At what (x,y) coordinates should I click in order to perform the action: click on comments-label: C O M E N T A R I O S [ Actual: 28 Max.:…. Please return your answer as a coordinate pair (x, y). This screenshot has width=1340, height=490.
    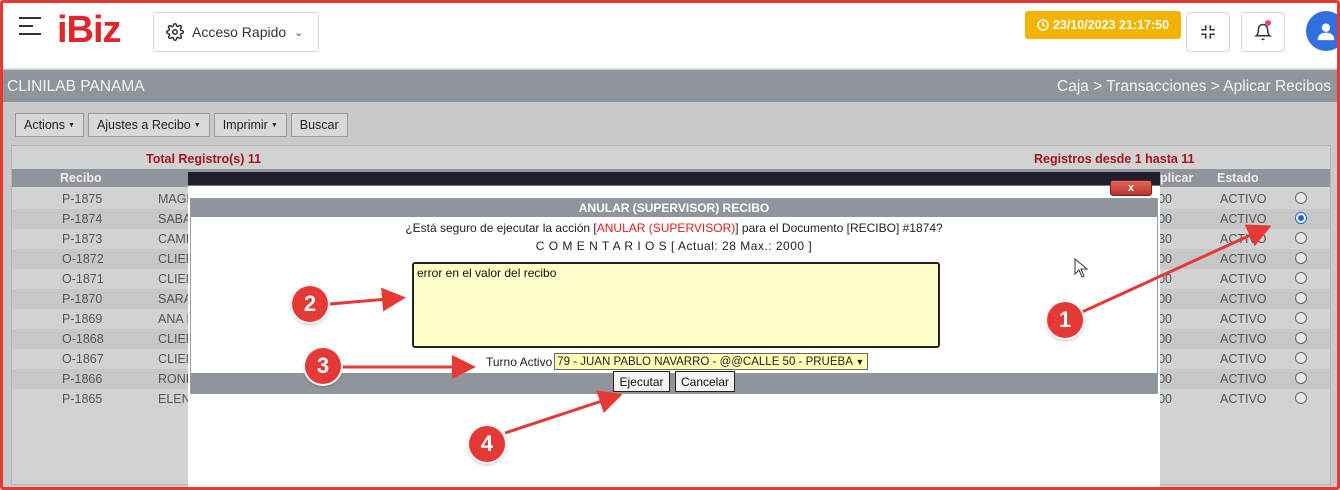
    Looking at the image, I should click on (674, 246).